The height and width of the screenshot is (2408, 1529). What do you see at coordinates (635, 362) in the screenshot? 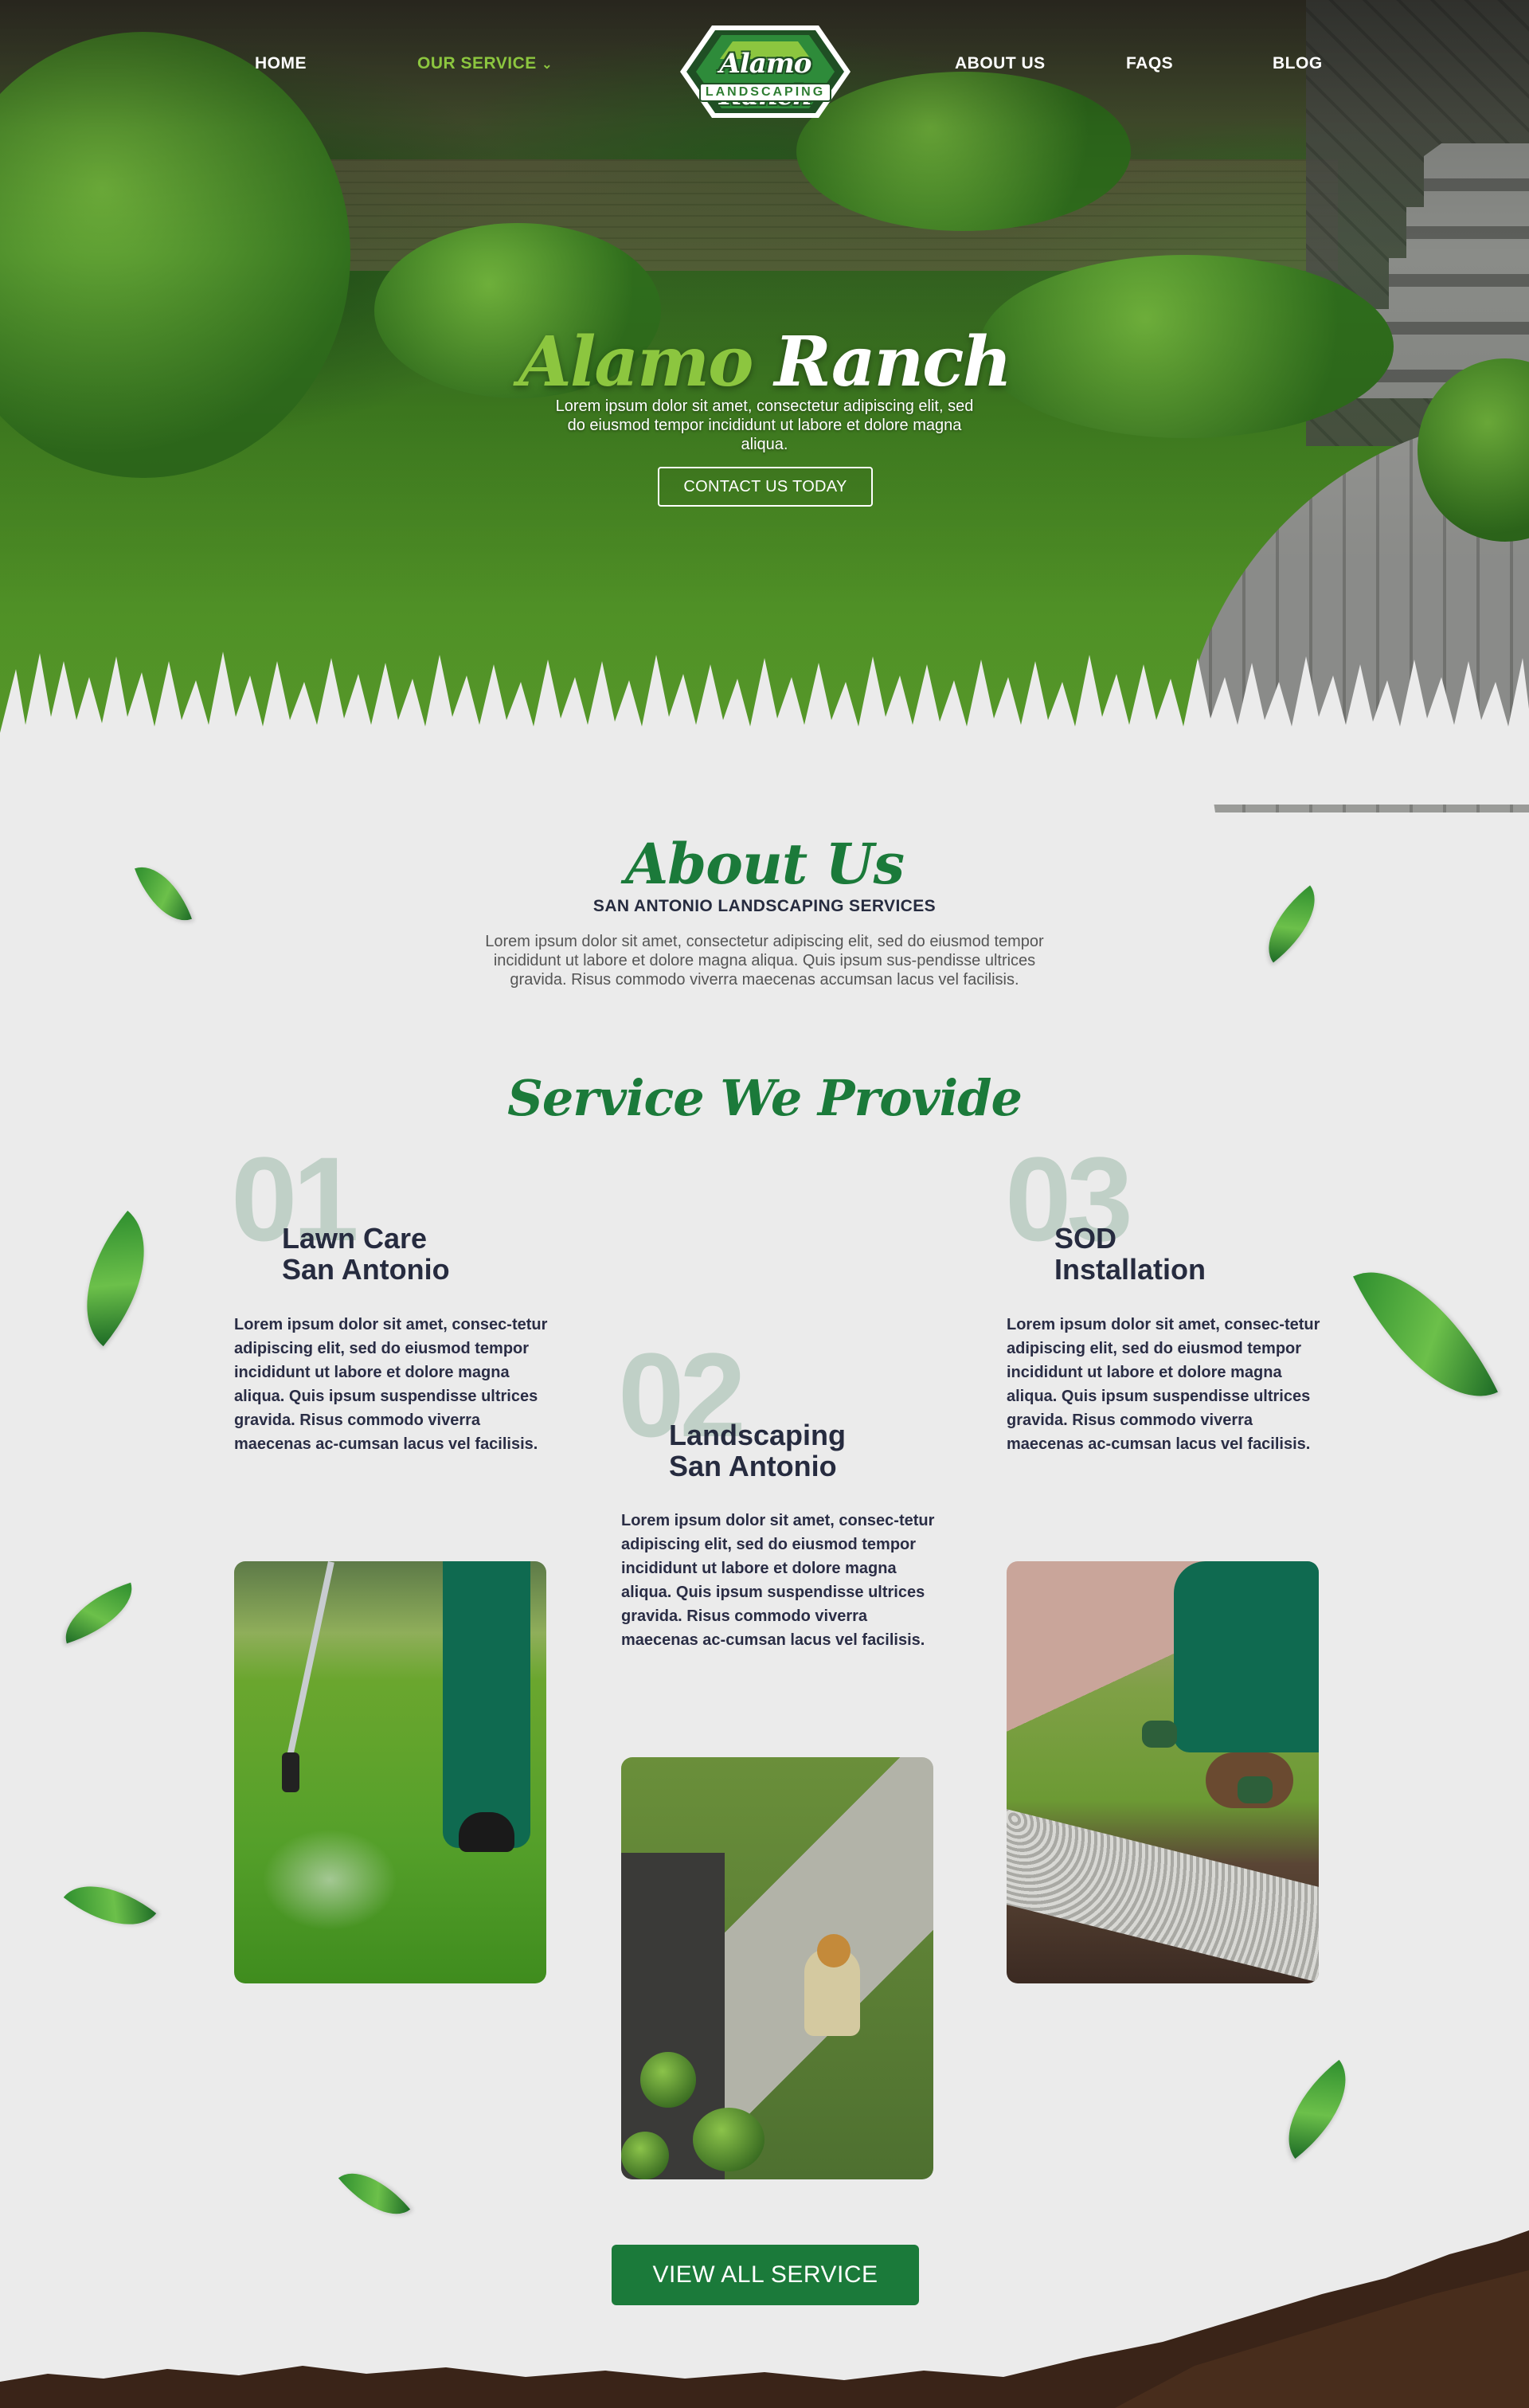
I see `hero-title-word-1: Alamo` at bounding box center [635, 362].